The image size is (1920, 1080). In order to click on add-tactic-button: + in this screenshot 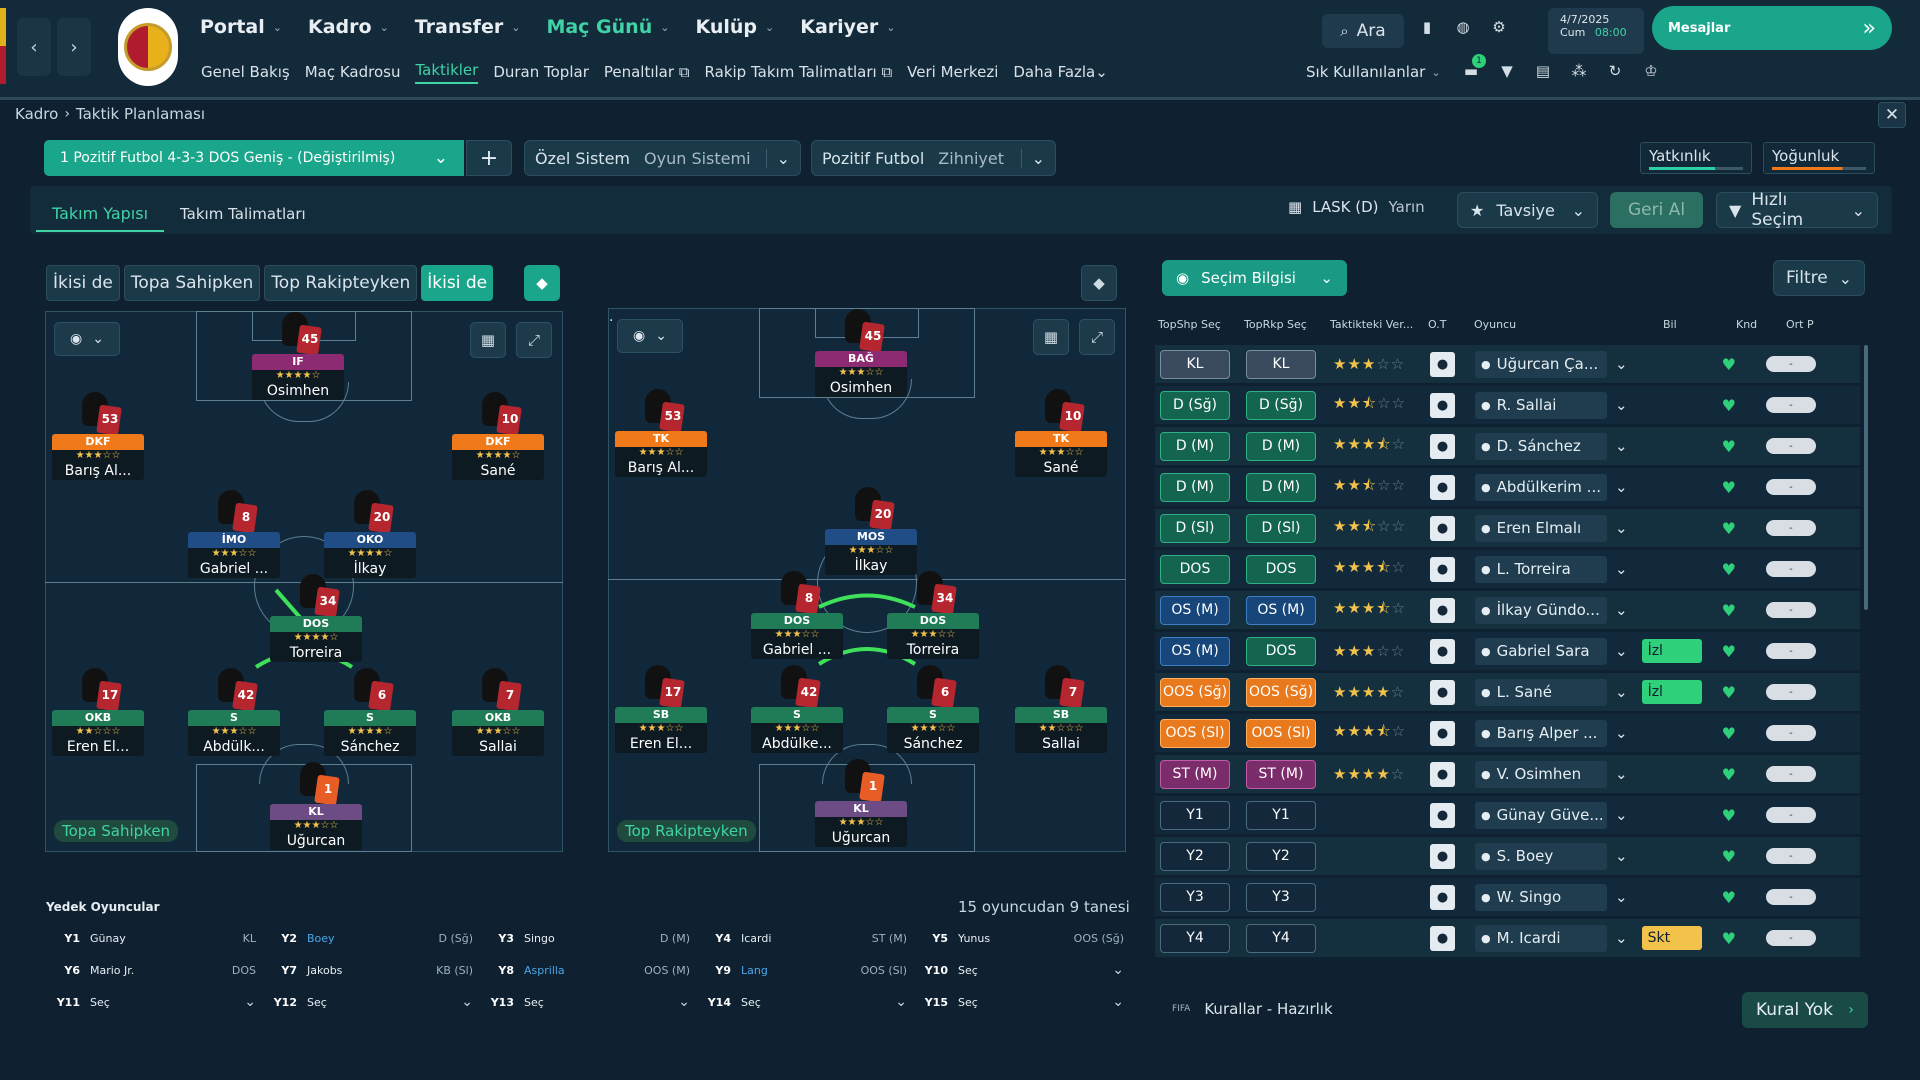, I will do `click(489, 158)`.